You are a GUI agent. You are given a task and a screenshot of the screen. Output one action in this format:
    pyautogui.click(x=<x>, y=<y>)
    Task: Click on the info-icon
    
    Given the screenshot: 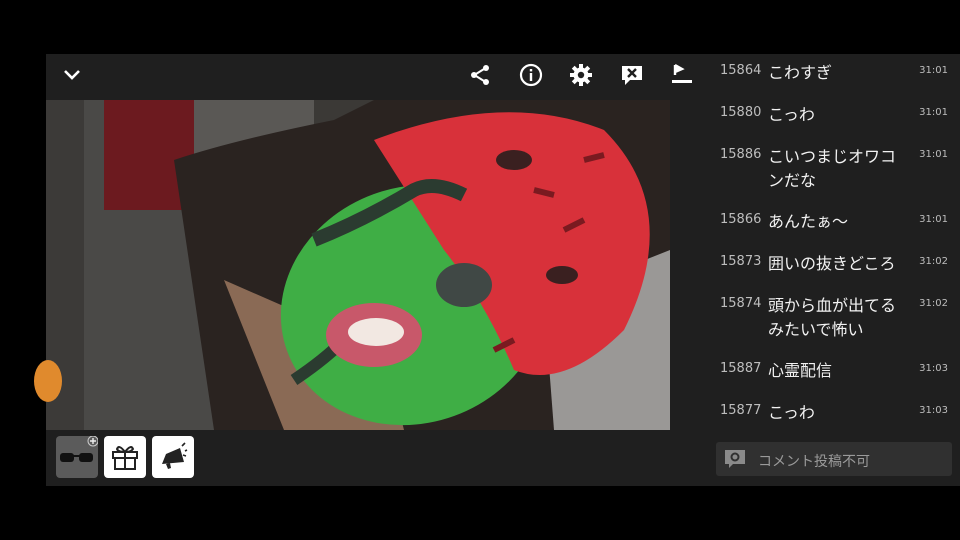 What is the action you would take?
    pyautogui.click(x=531, y=75)
    